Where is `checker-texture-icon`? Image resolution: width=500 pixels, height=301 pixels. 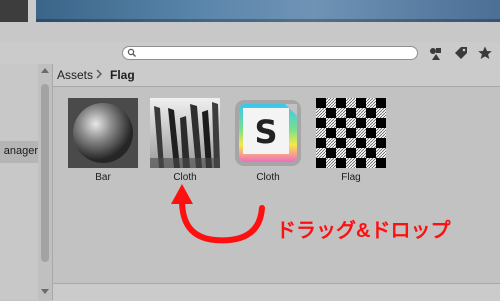 checker-texture-icon is located at coordinates (351, 133).